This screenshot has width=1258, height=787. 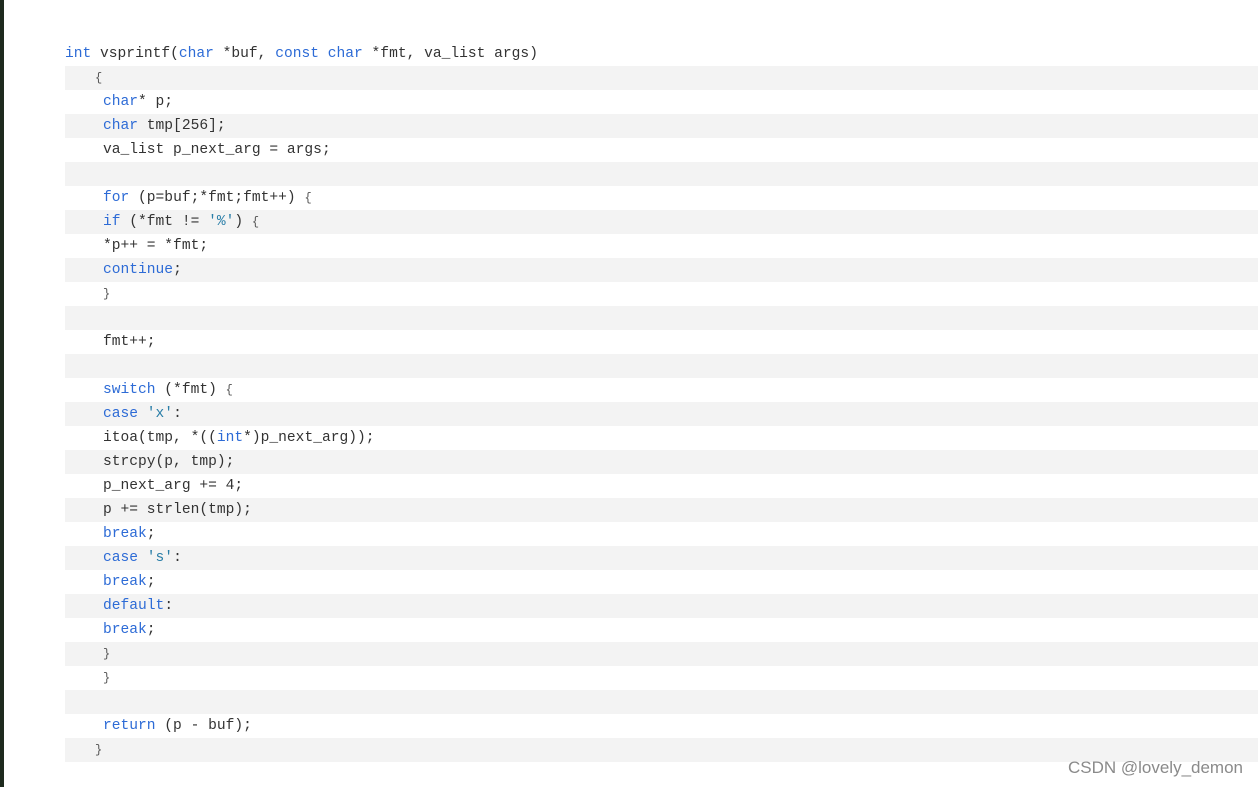 What do you see at coordinates (177, 510) in the screenshot?
I see `code-token-plain: p += strlen(tmp);` at bounding box center [177, 510].